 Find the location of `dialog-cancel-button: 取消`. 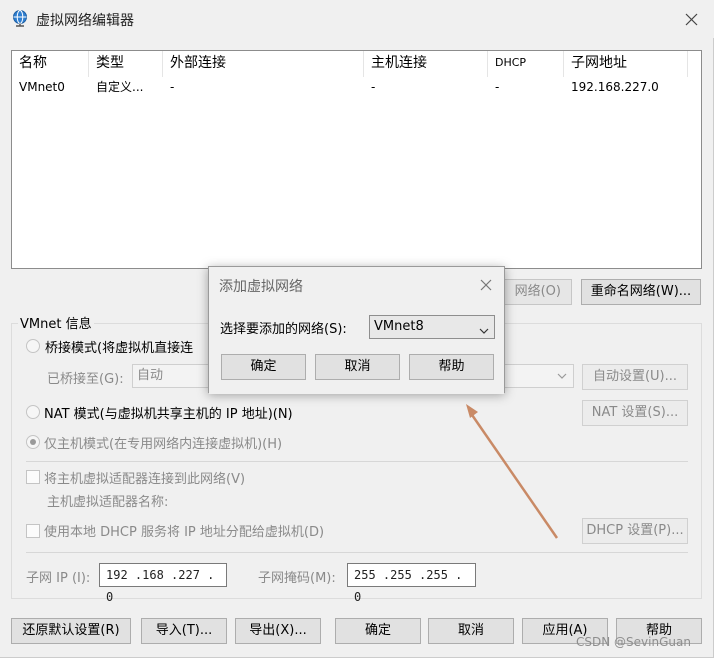

dialog-cancel-button: 取消 is located at coordinates (357, 367).